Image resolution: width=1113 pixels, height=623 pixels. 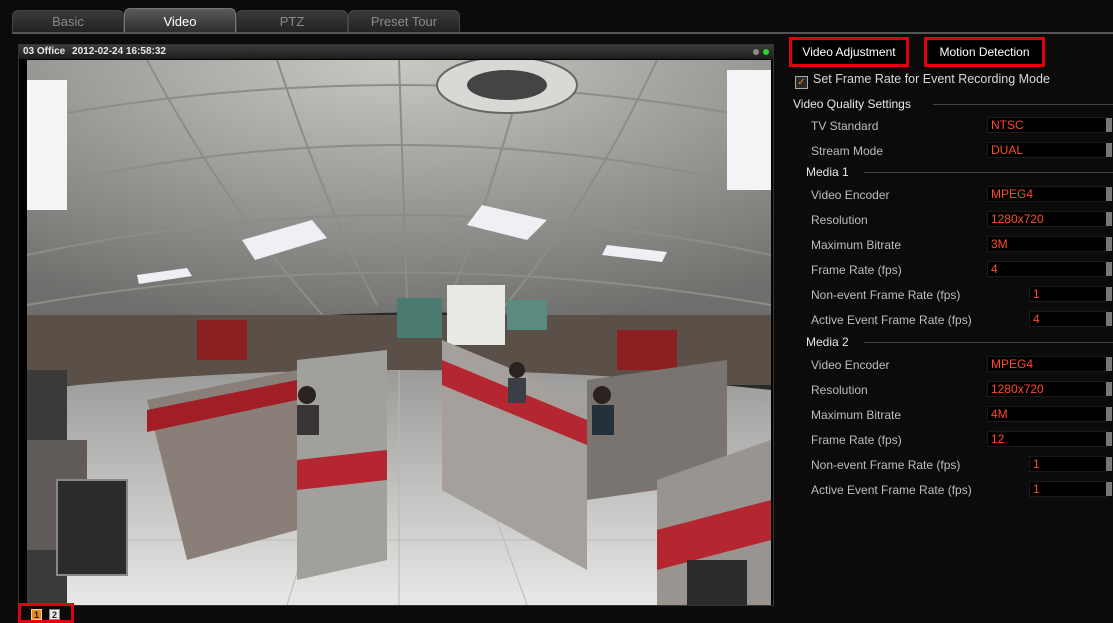 I want to click on media1-nonevent-label: Non-event Frame Rate (fps), so click(x=886, y=295).